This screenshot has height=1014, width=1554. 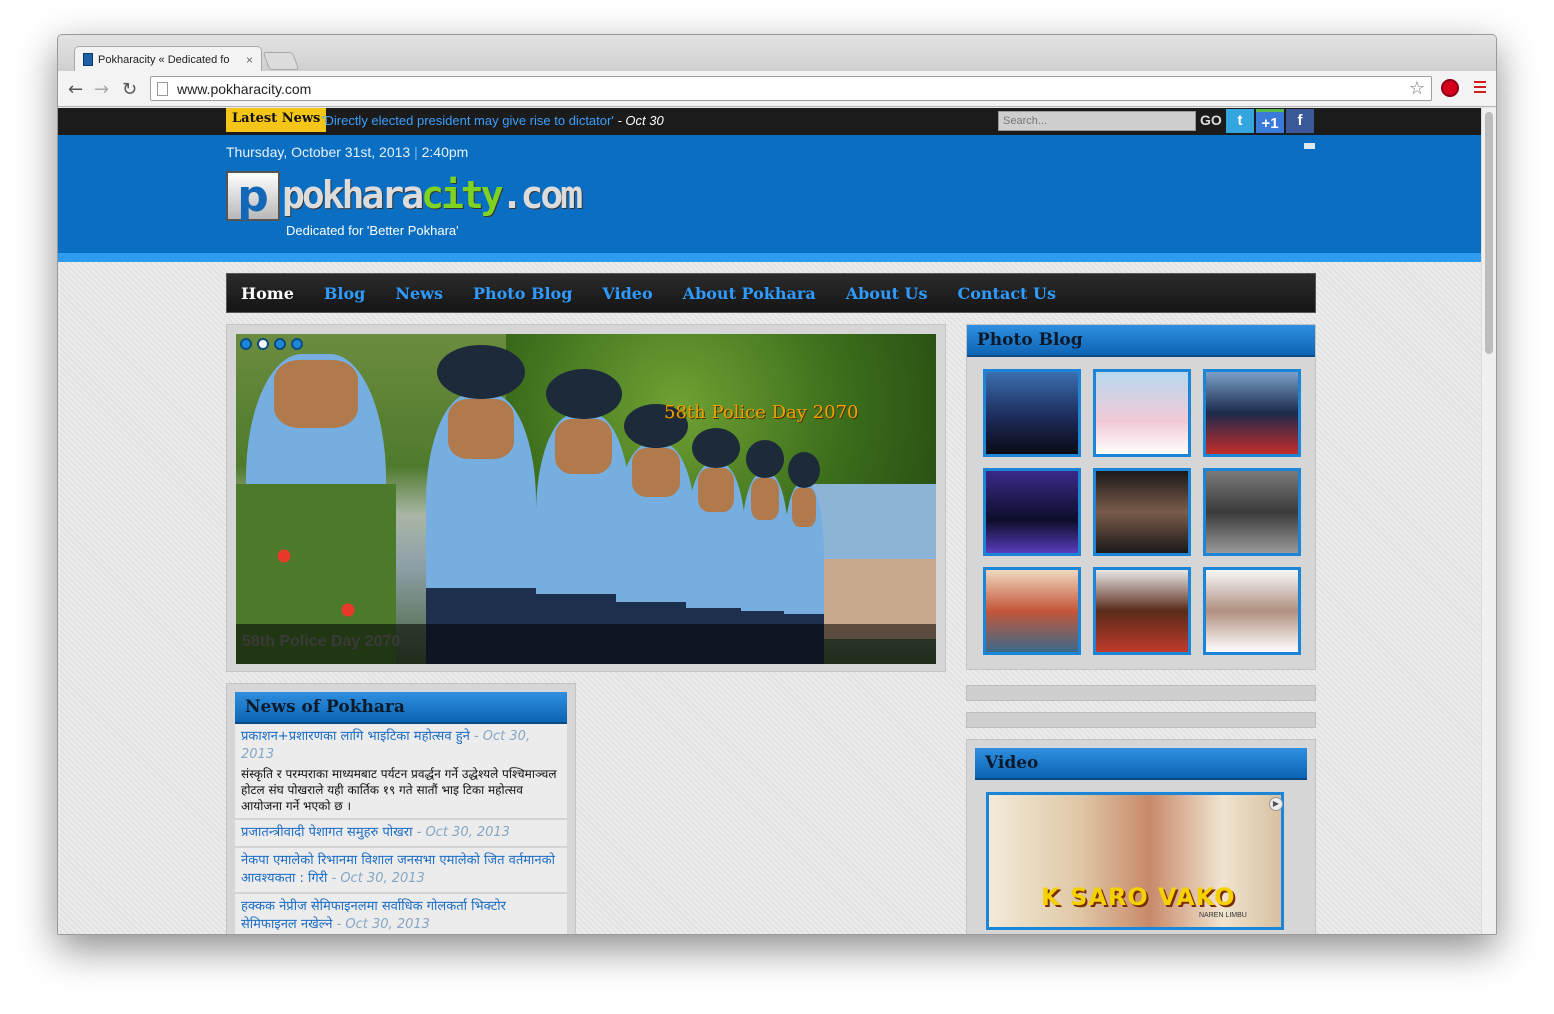 What do you see at coordinates (1240, 121) in the screenshot?
I see `twitter-icon: t` at bounding box center [1240, 121].